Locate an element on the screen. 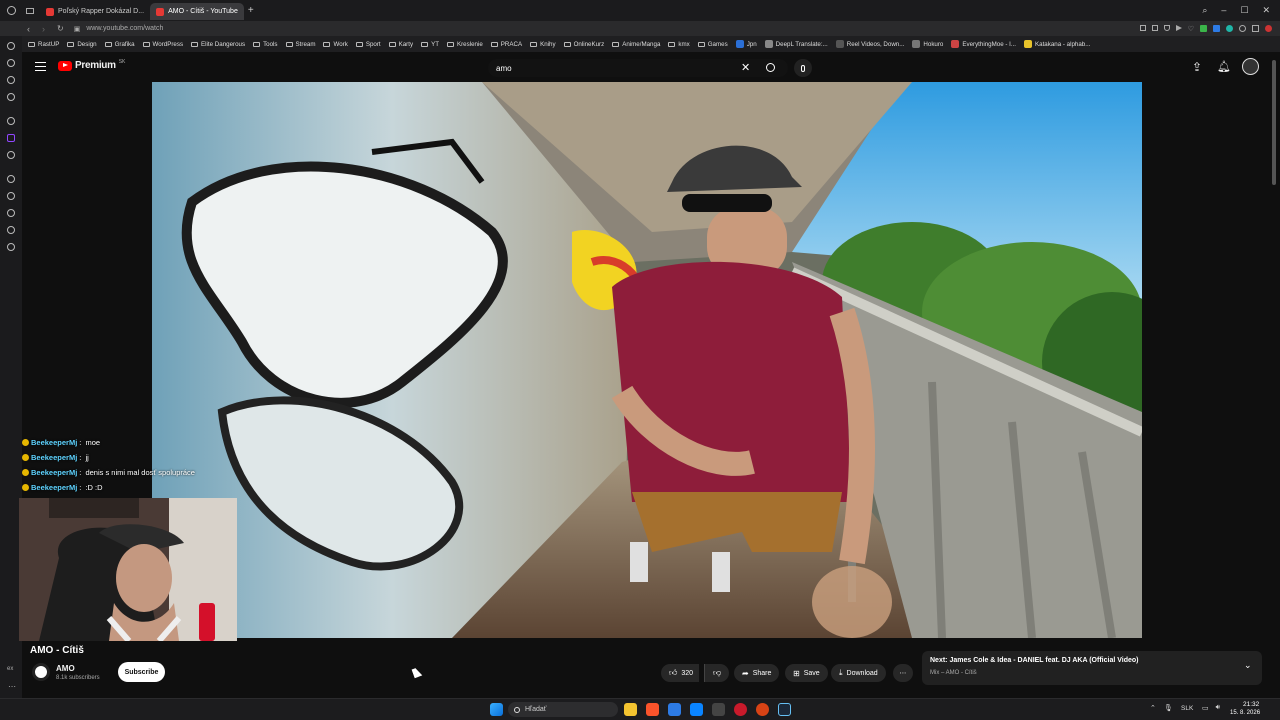 The image size is (1280, 720). calculator-icon is located at coordinates (718, 709).